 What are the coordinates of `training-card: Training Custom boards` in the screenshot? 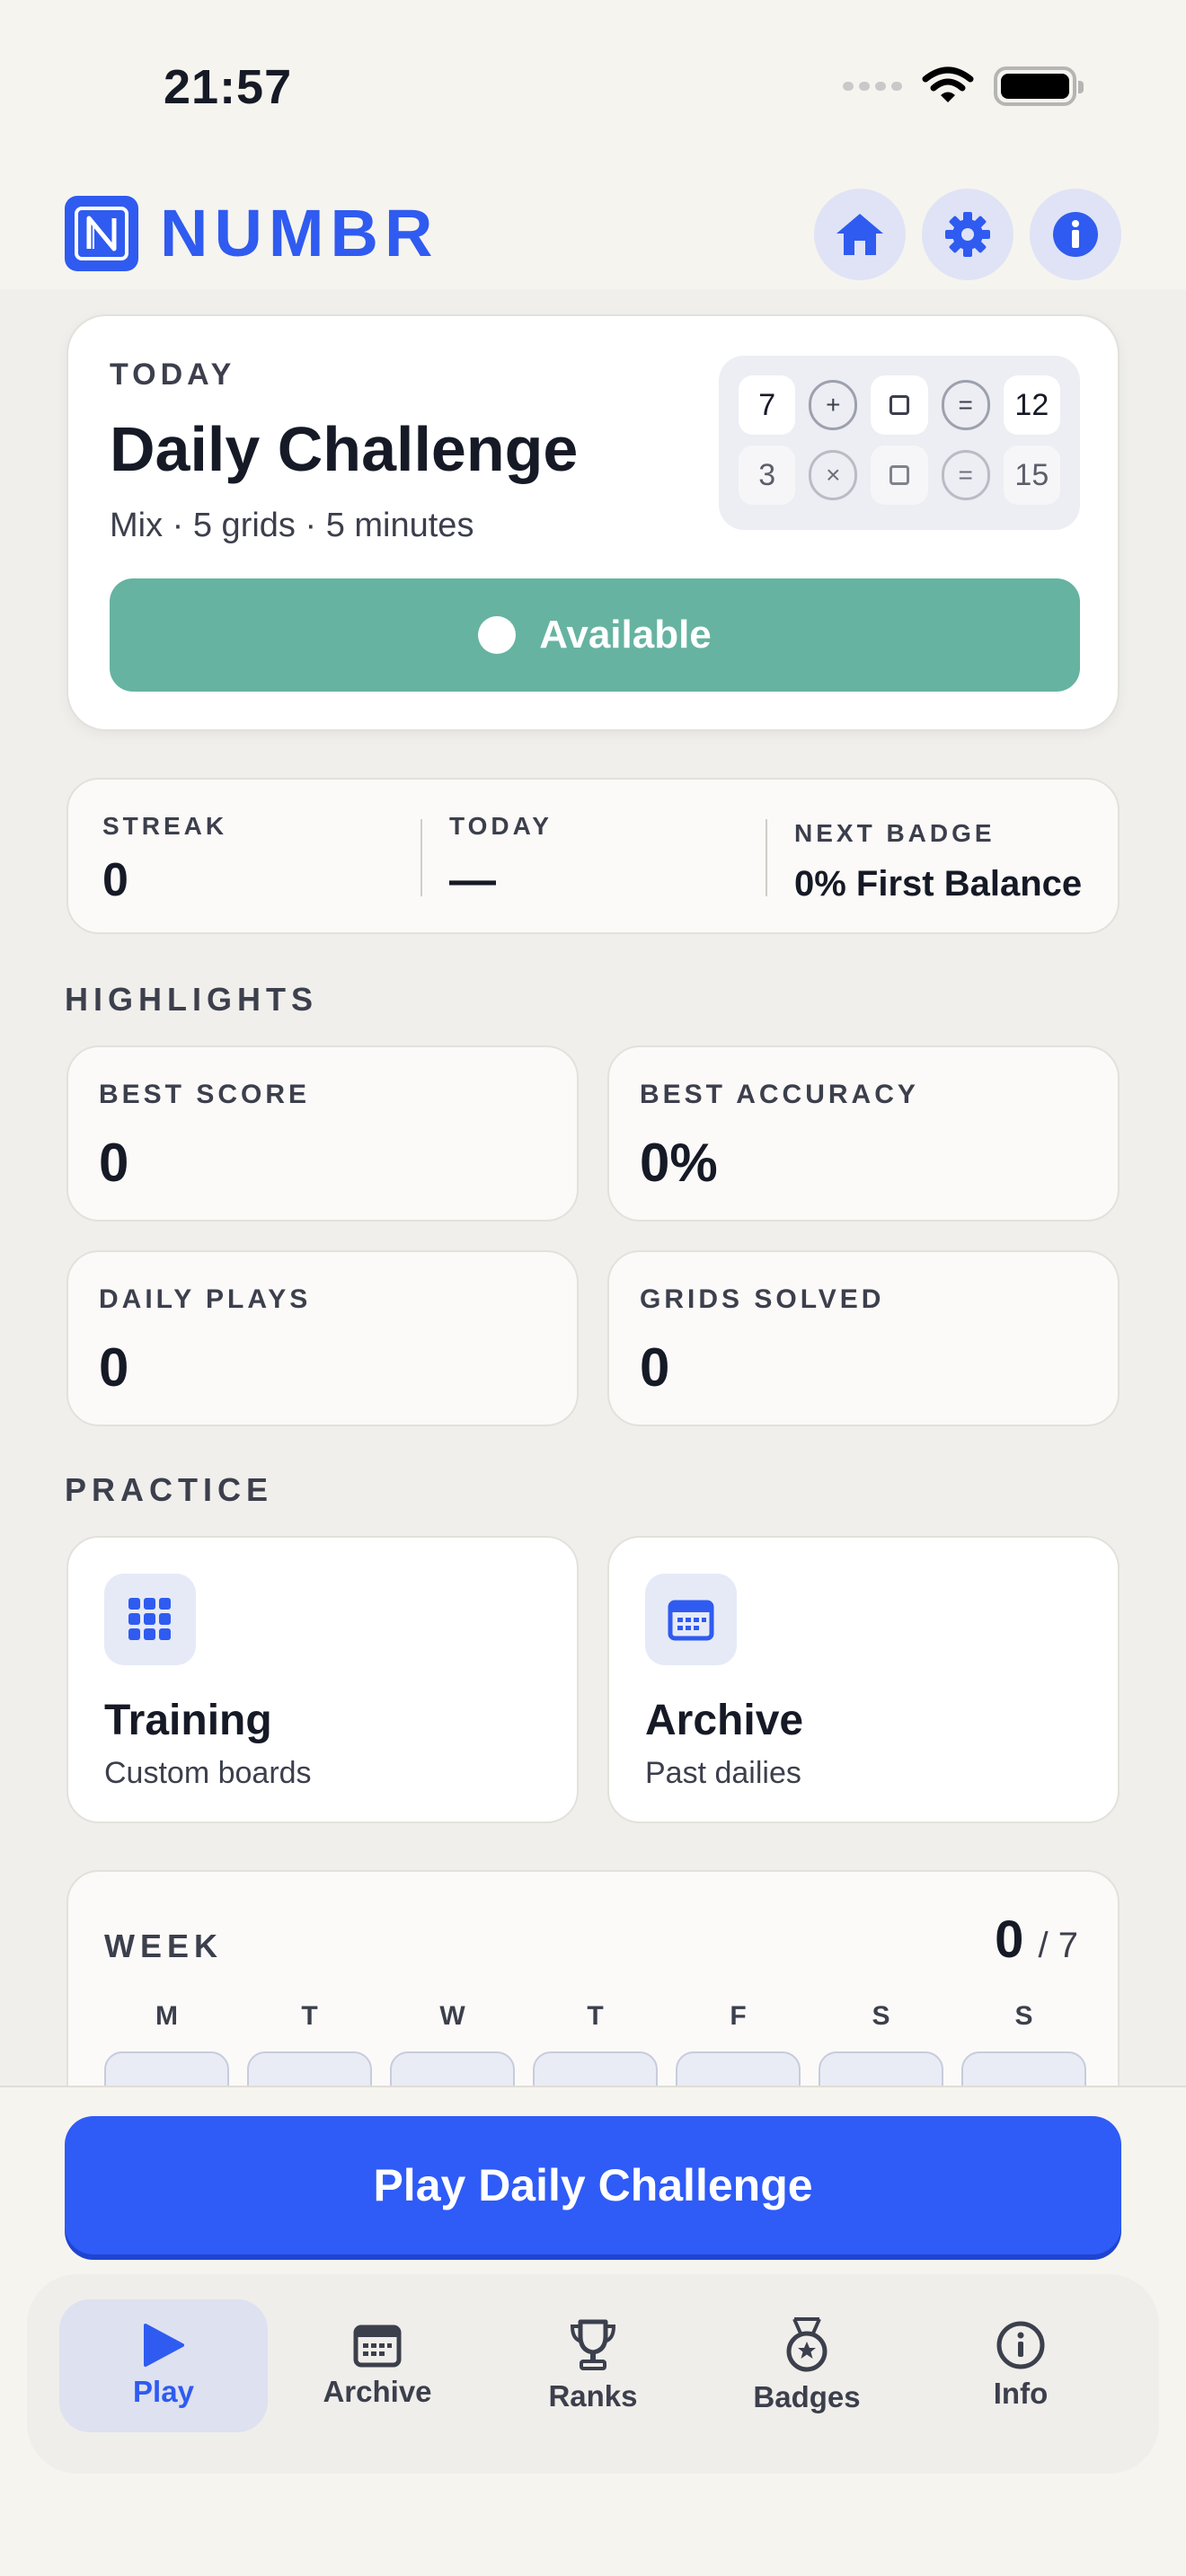 It's located at (322, 1679).